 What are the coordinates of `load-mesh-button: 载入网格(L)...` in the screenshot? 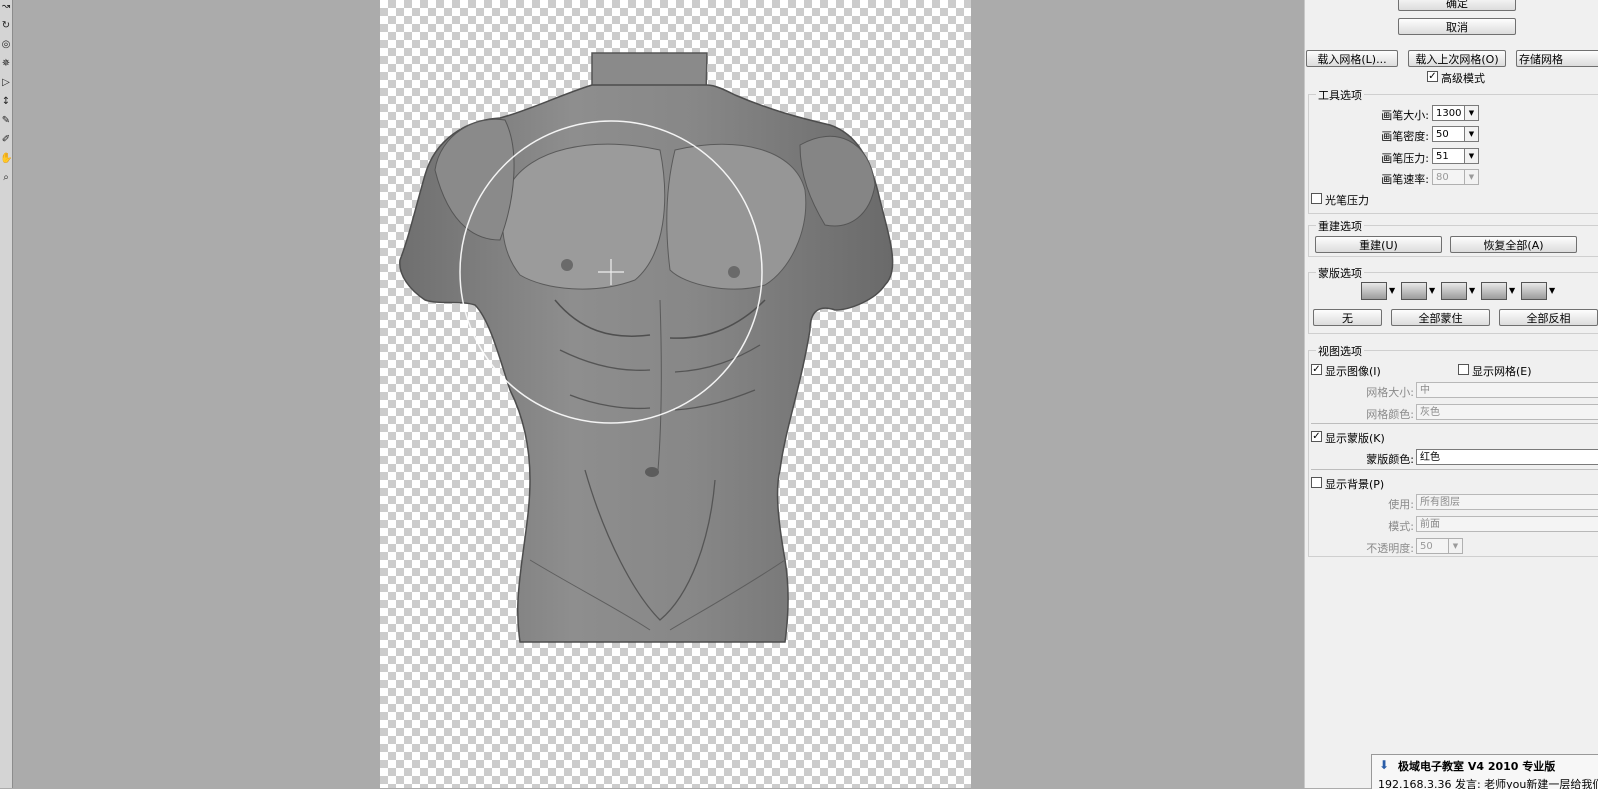 It's located at (1352, 58).